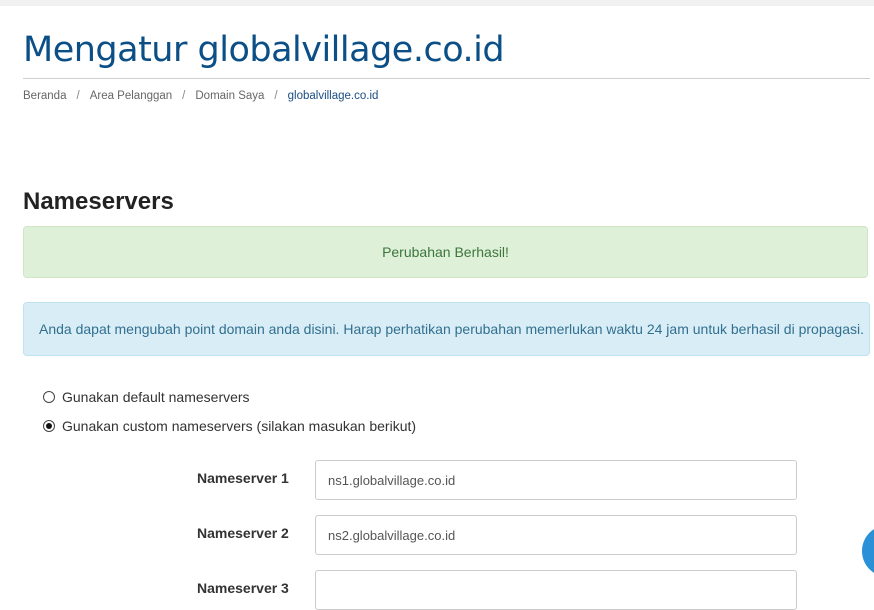  I want to click on title-divider, so click(446, 78).